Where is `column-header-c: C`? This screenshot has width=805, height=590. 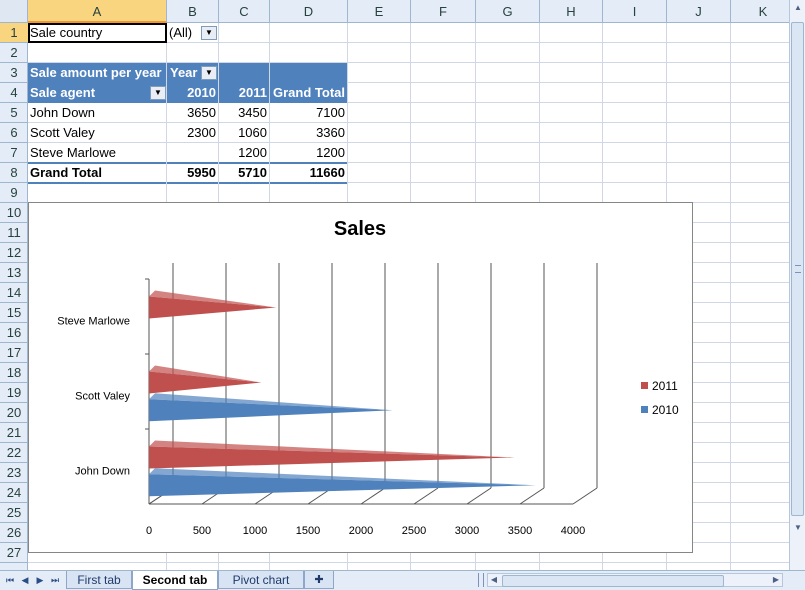
column-header-c: C is located at coordinates (244, 11).